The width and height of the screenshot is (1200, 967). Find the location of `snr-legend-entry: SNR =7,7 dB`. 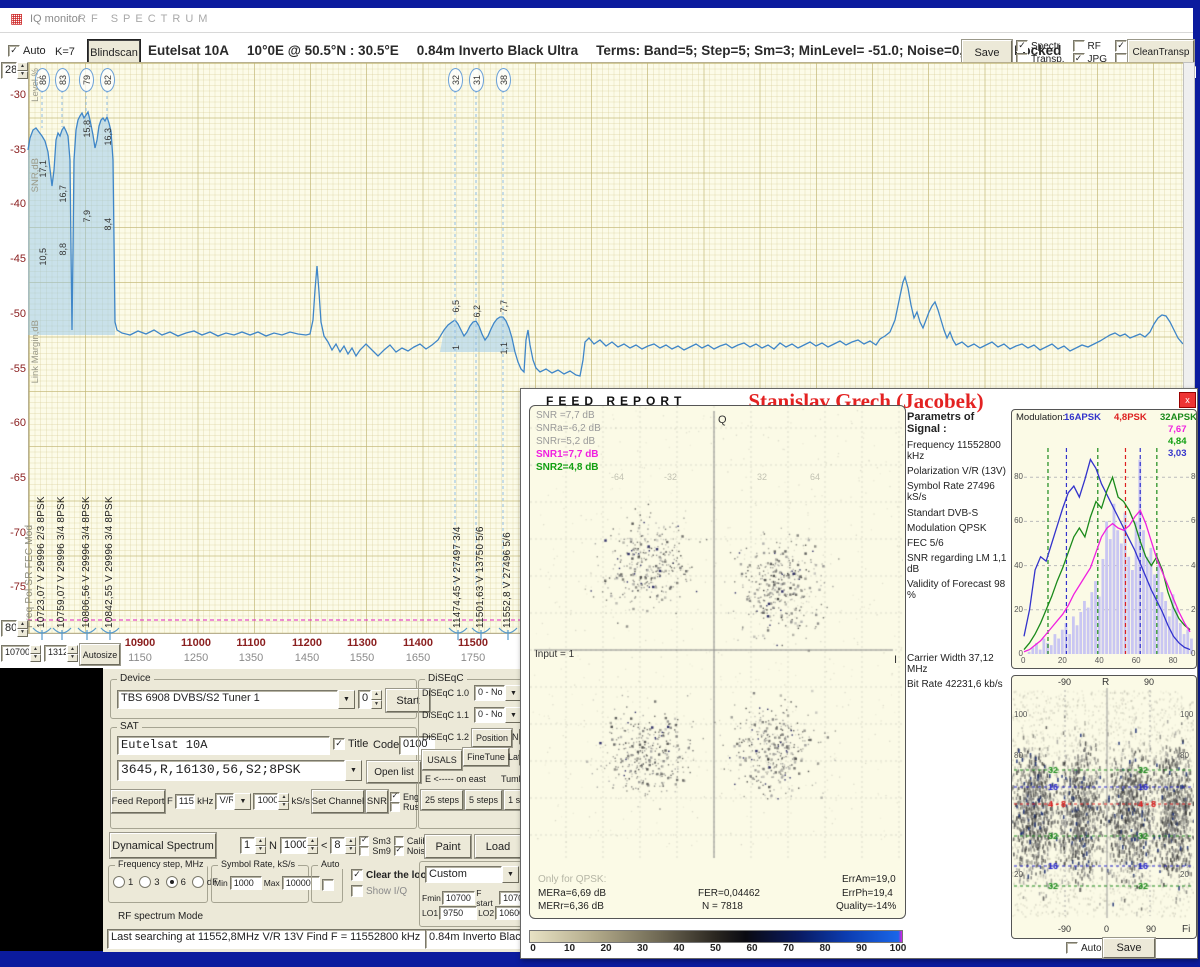

snr-legend-entry: SNR =7,7 dB is located at coordinates (565, 415).